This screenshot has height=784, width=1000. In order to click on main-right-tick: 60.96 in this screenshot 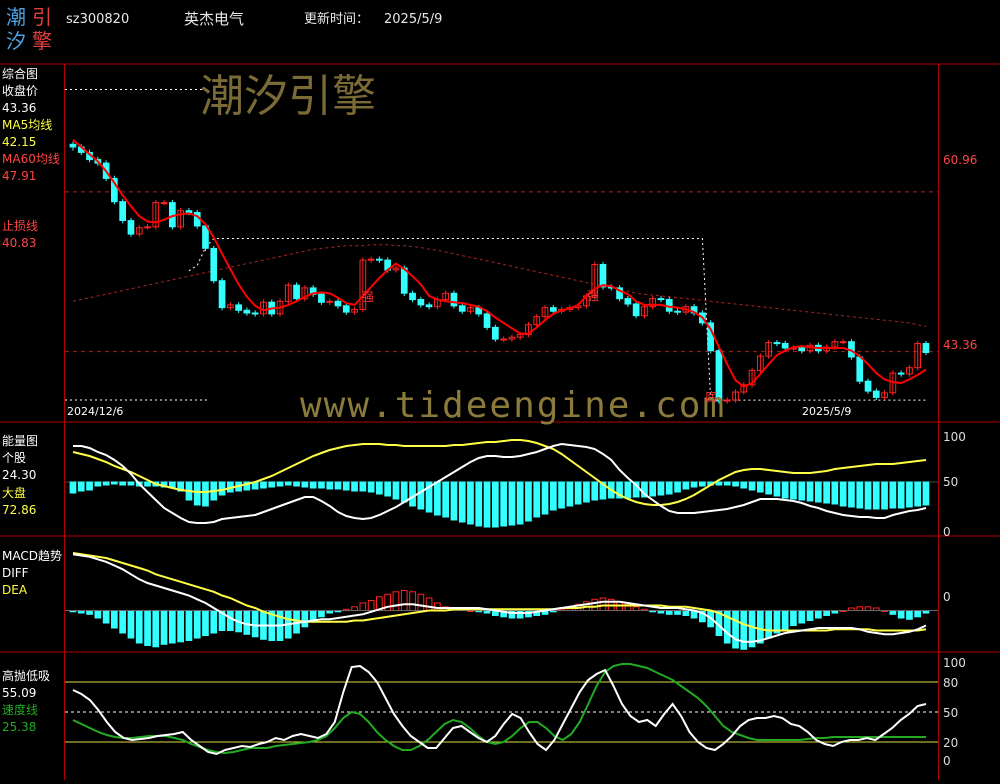, I will do `click(960, 160)`.